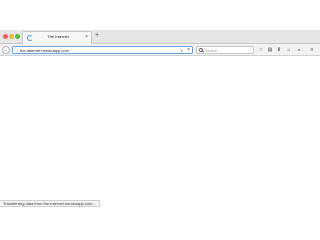 Image resolution: width=320 pixels, height=240 pixels. Describe the element at coordinates (5, 36) in the screenshot. I see `close-window-button` at that location.